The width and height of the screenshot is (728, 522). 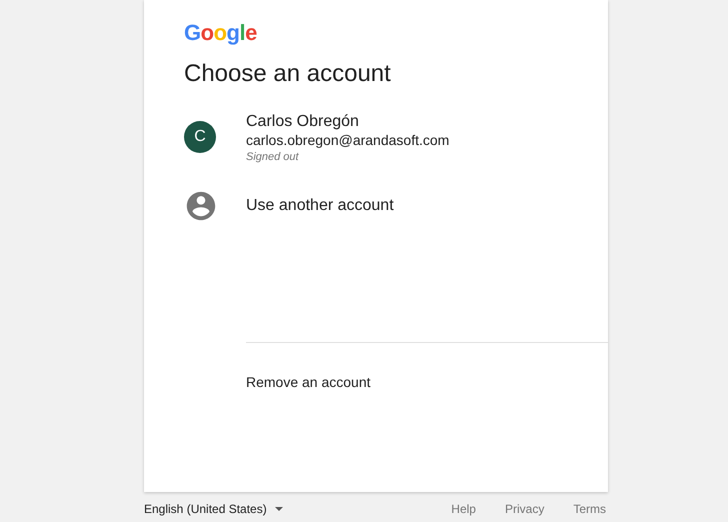 I want to click on account-item: C Carlos Obregón carlos.obregon@arandasoft.com Signed out, so click(x=376, y=146).